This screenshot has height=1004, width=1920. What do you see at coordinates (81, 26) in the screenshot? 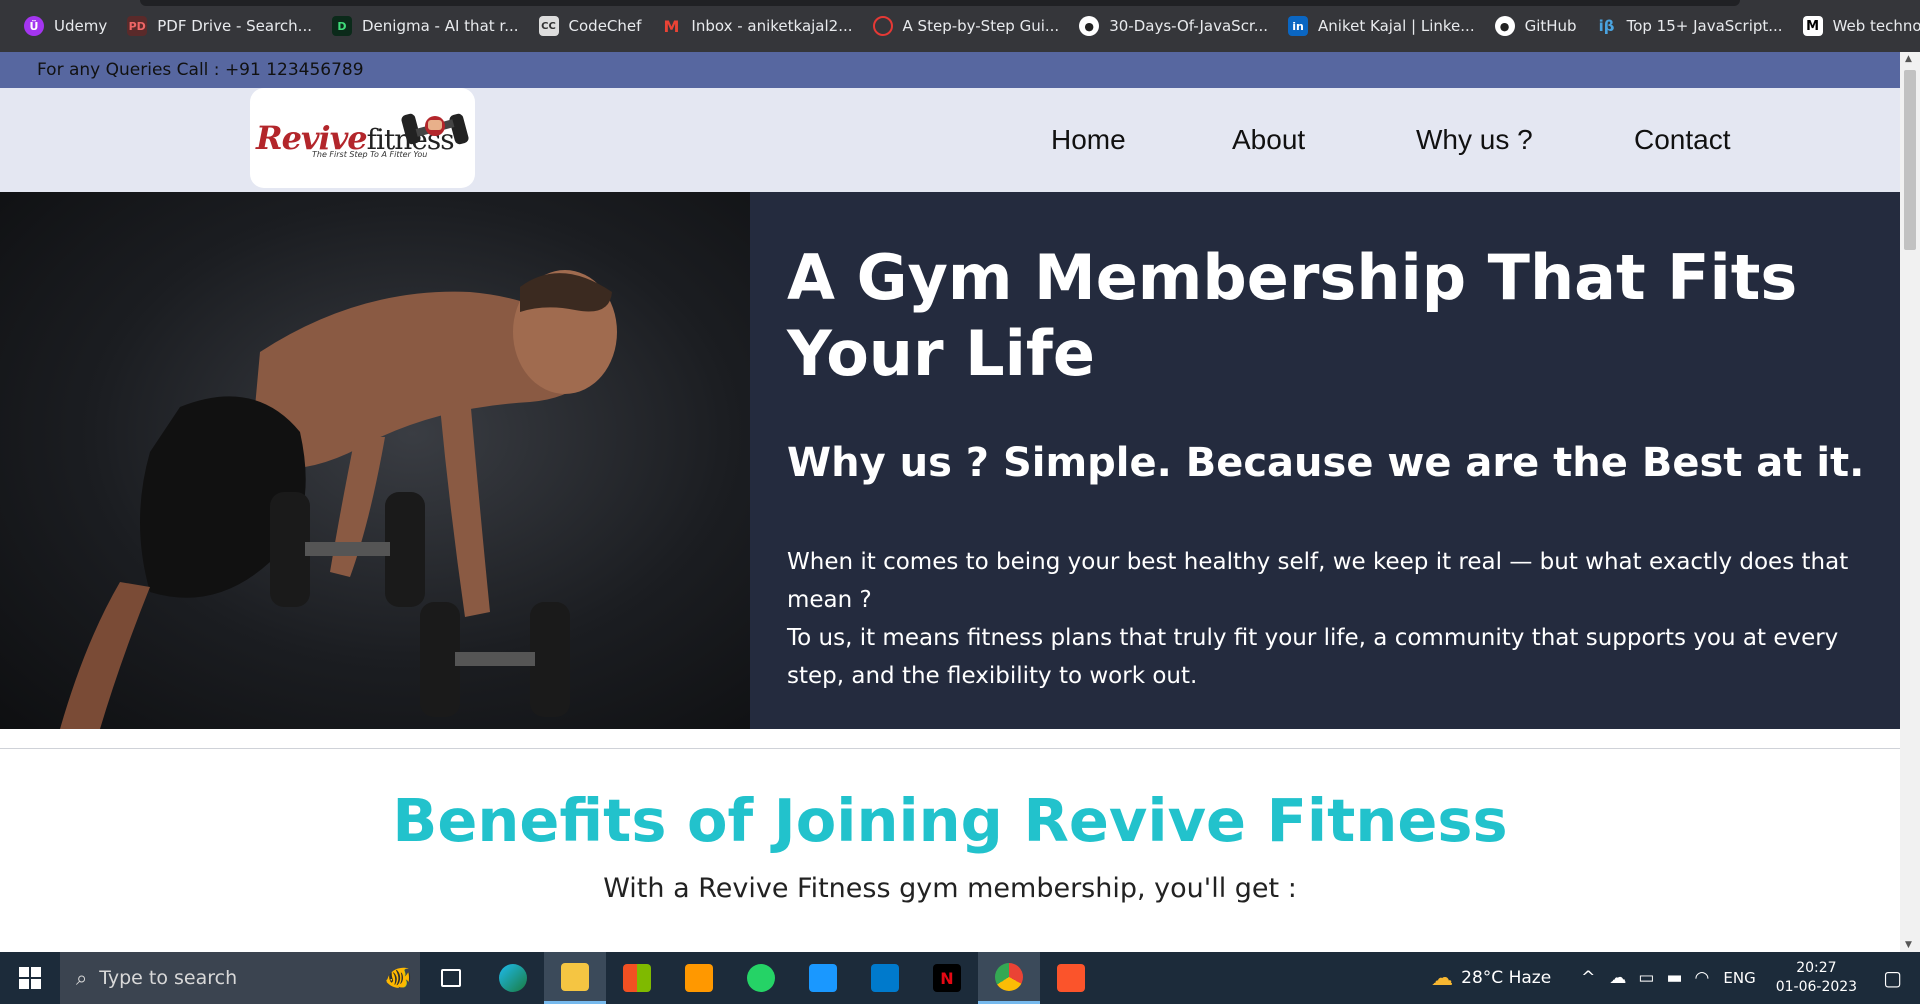
I see `bookmark-label: Udemy` at bounding box center [81, 26].